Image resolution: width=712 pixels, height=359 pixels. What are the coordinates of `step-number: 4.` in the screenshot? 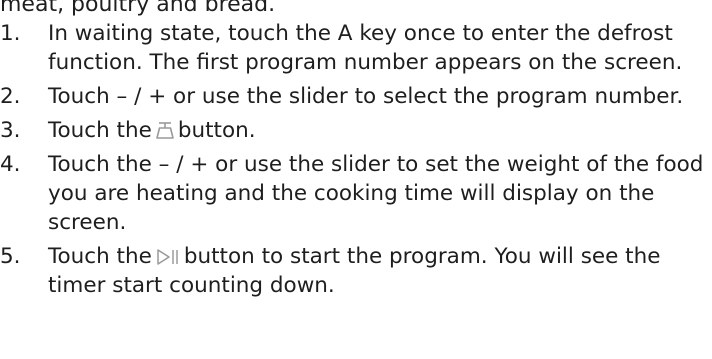 It's located at (10, 164).